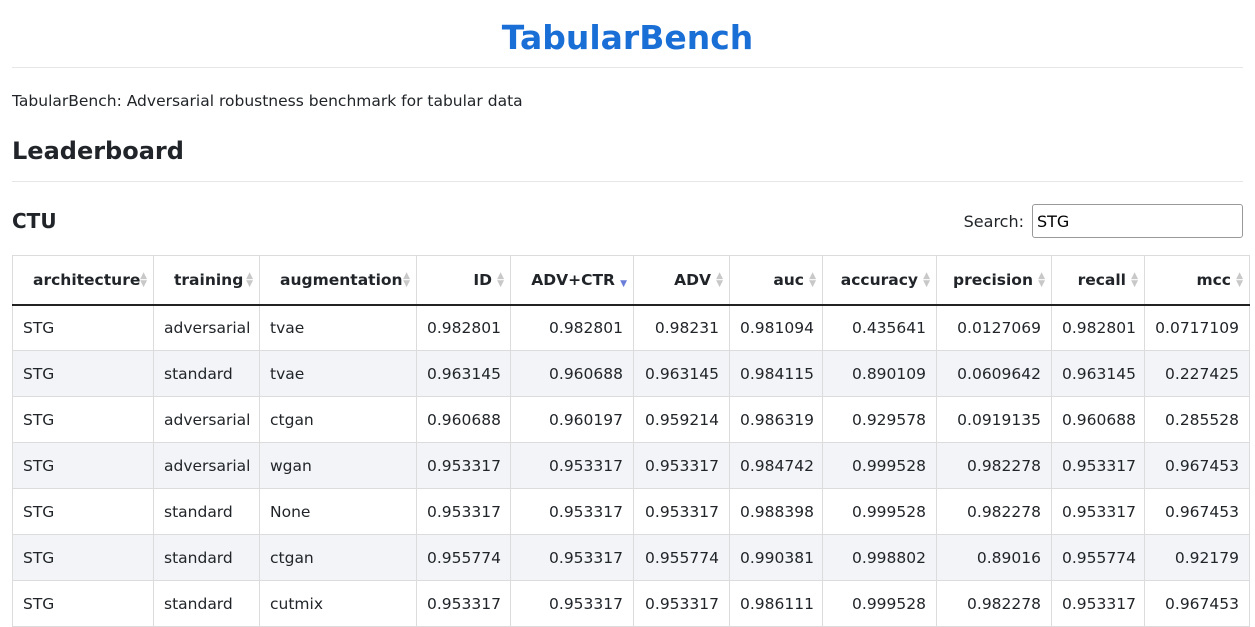 The width and height of the screenshot is (1255, 627). Describe the element at coordinates (338, 603) in the screenshot. I see `table-cell-augmentation: cutmix` at that location.